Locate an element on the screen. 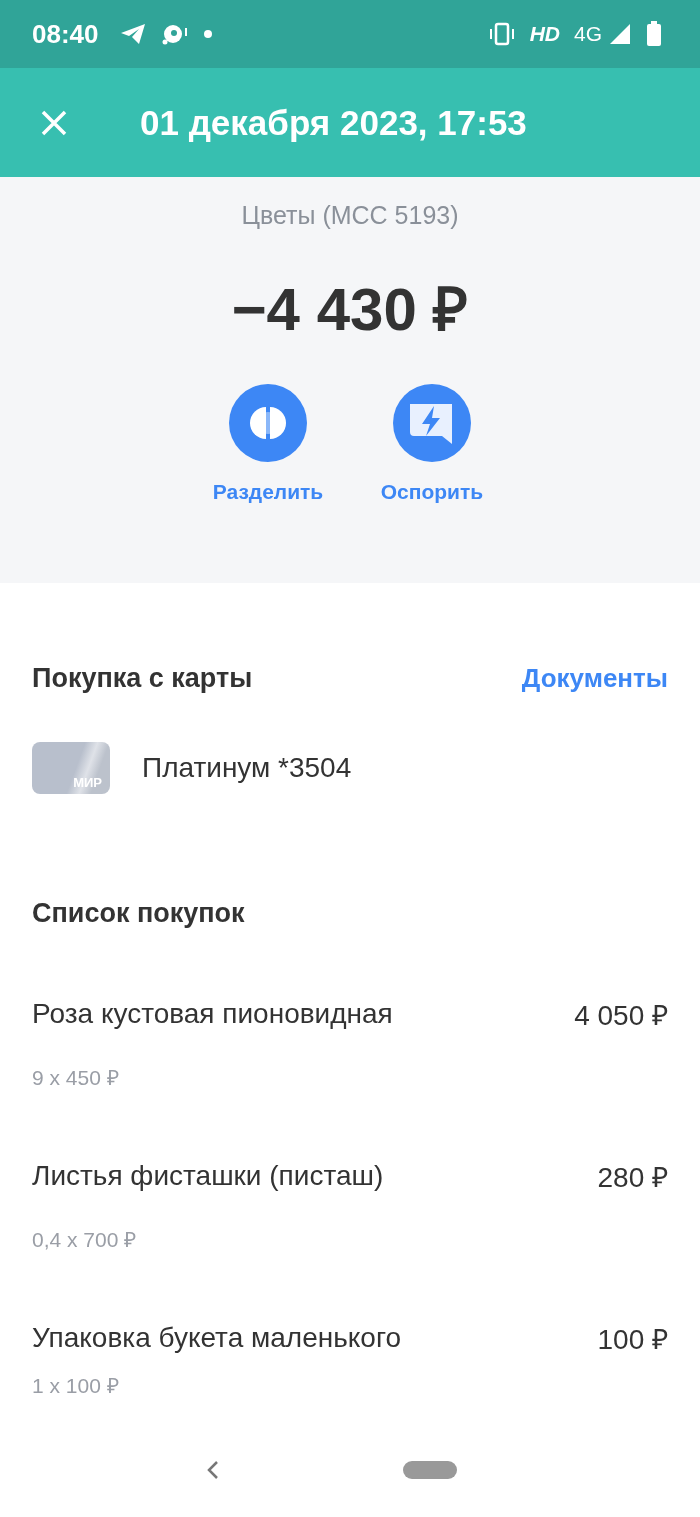 This screenshot has width=700, height=1517. item-name: Упаковка букета маленького is located at coordinates (217, 1338).